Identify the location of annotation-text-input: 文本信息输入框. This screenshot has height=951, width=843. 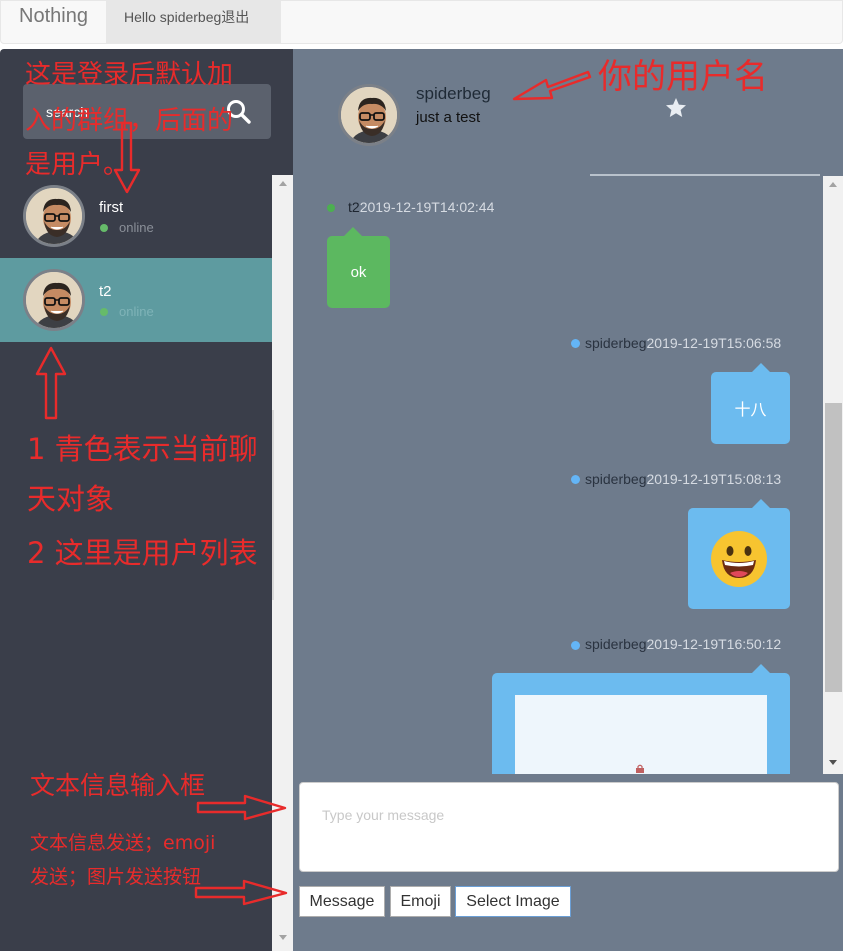
(118, 785).